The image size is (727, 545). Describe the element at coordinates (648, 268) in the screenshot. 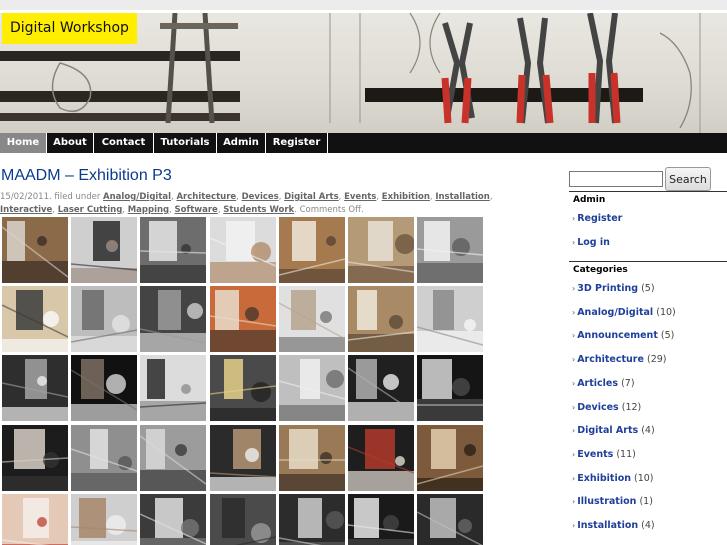

I see `sidebar-categories-heading: Categories` at that location.